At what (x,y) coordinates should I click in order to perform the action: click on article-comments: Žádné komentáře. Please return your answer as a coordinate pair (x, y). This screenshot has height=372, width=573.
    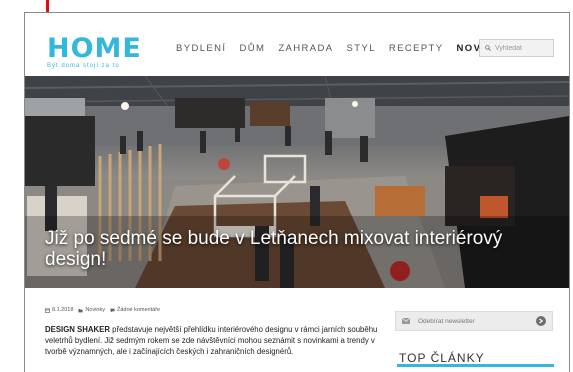
    Looking at the image, I should click on (138, 310).